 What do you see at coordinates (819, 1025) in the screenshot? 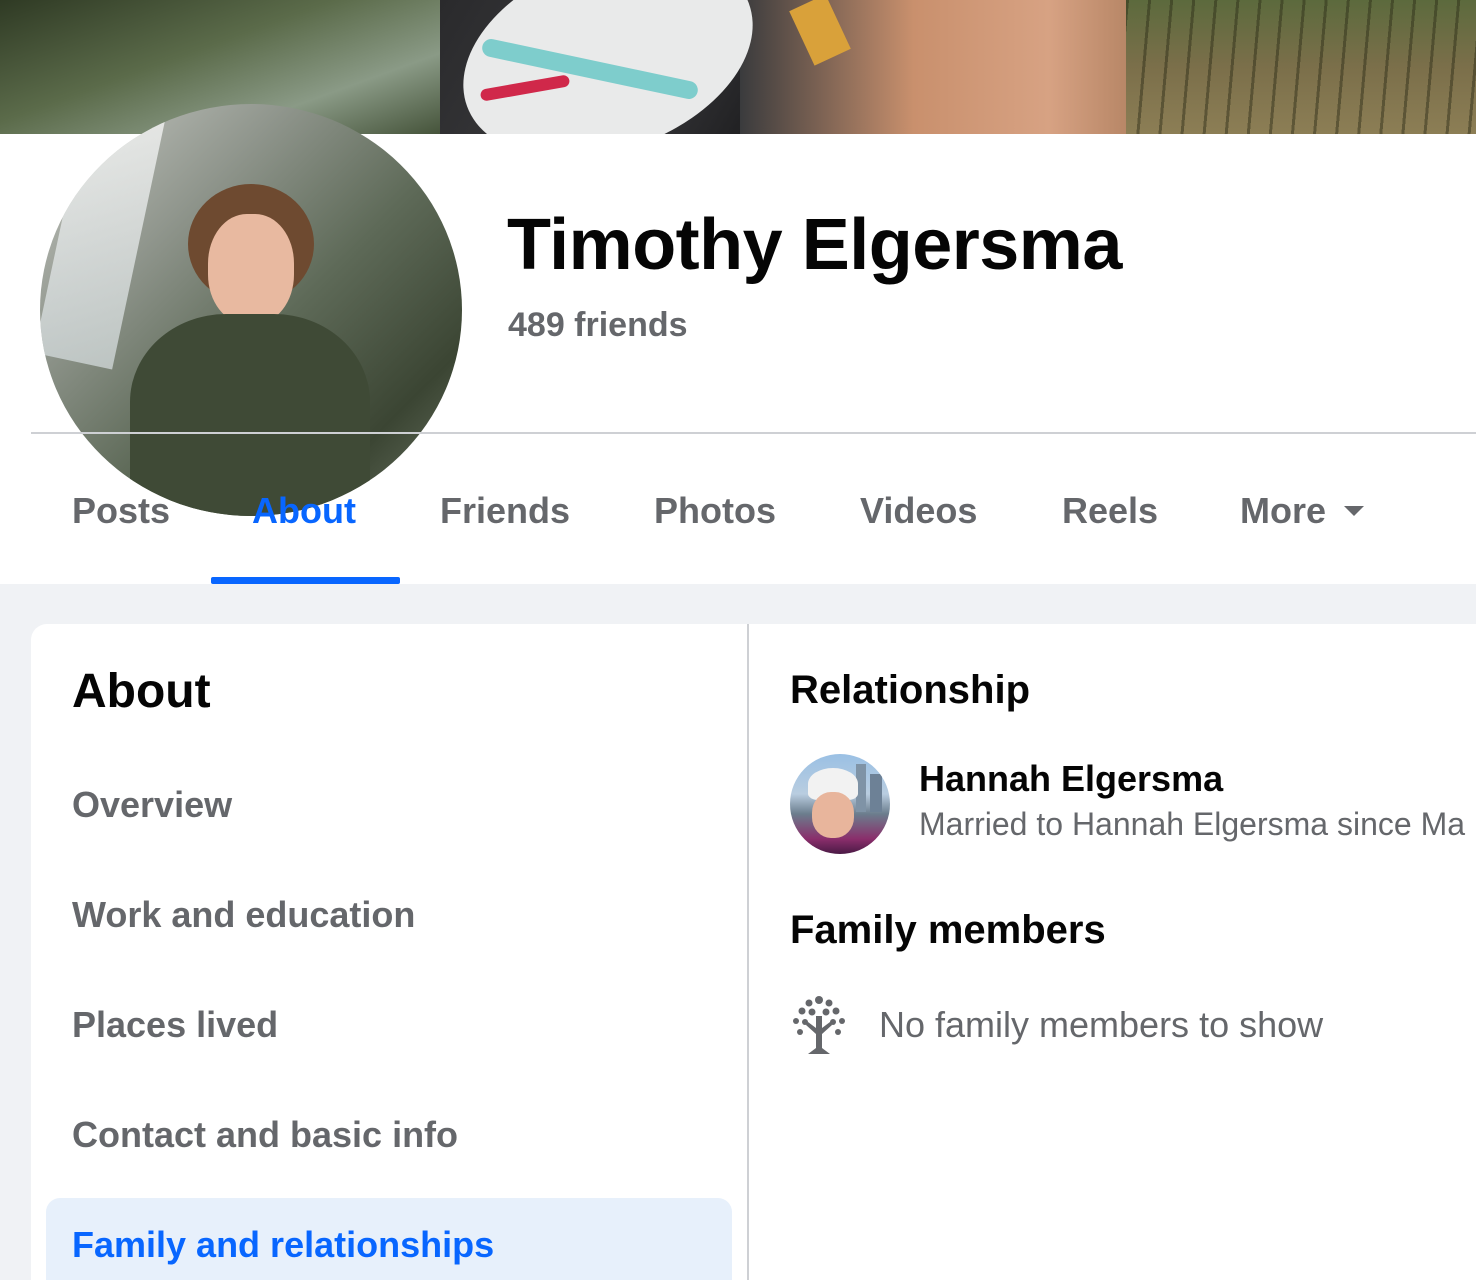
I see `family-tree-icon` at bounding box center [819, 1025].